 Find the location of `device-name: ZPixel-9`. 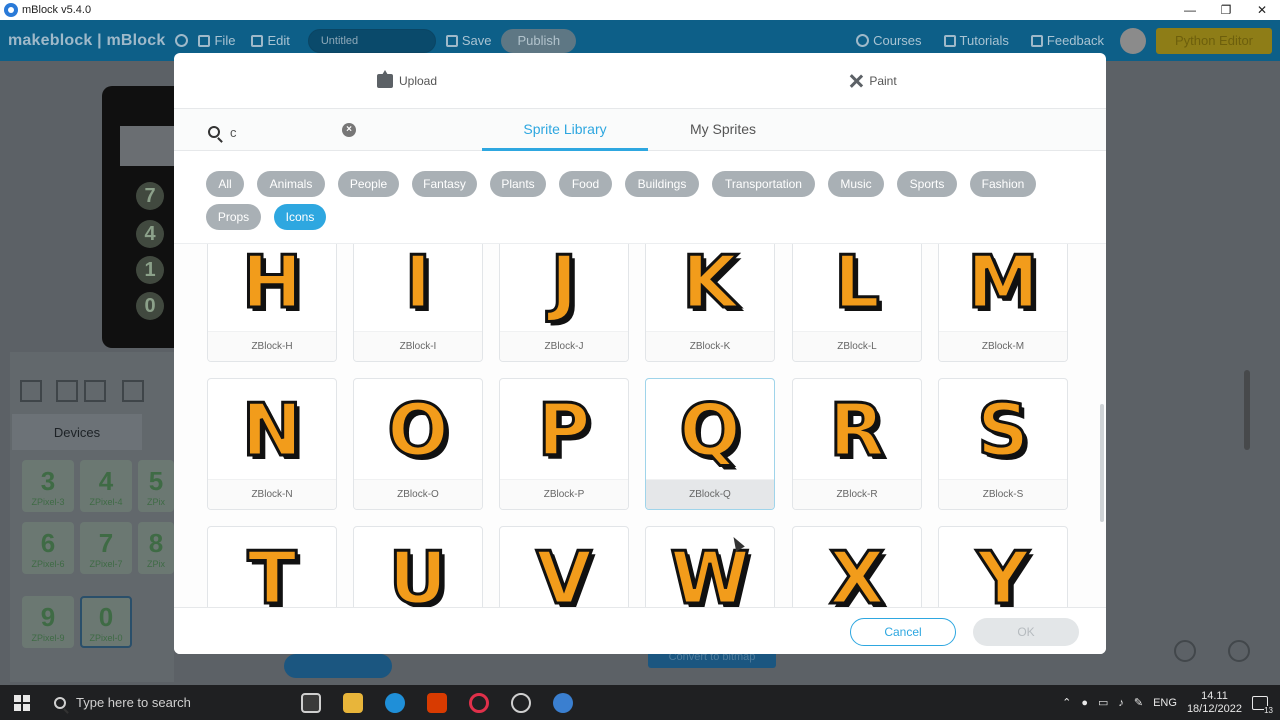

device-name: ZPixel-9 is located at coordinates (48, 637).